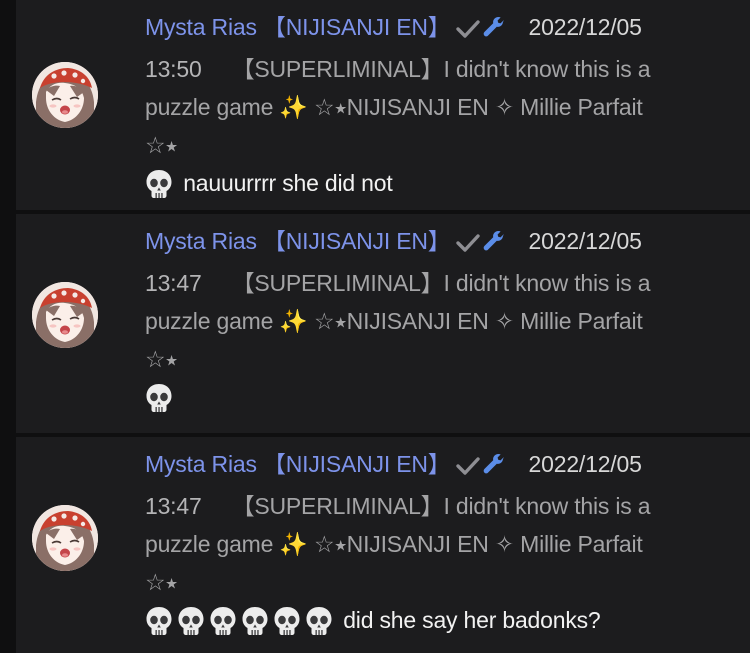 The height and width of the screenshot is (653, 750). What do you see at coordinates (433, 397) in the screenshot?
I see `comment-text-row` at bounding box center [433, 397].